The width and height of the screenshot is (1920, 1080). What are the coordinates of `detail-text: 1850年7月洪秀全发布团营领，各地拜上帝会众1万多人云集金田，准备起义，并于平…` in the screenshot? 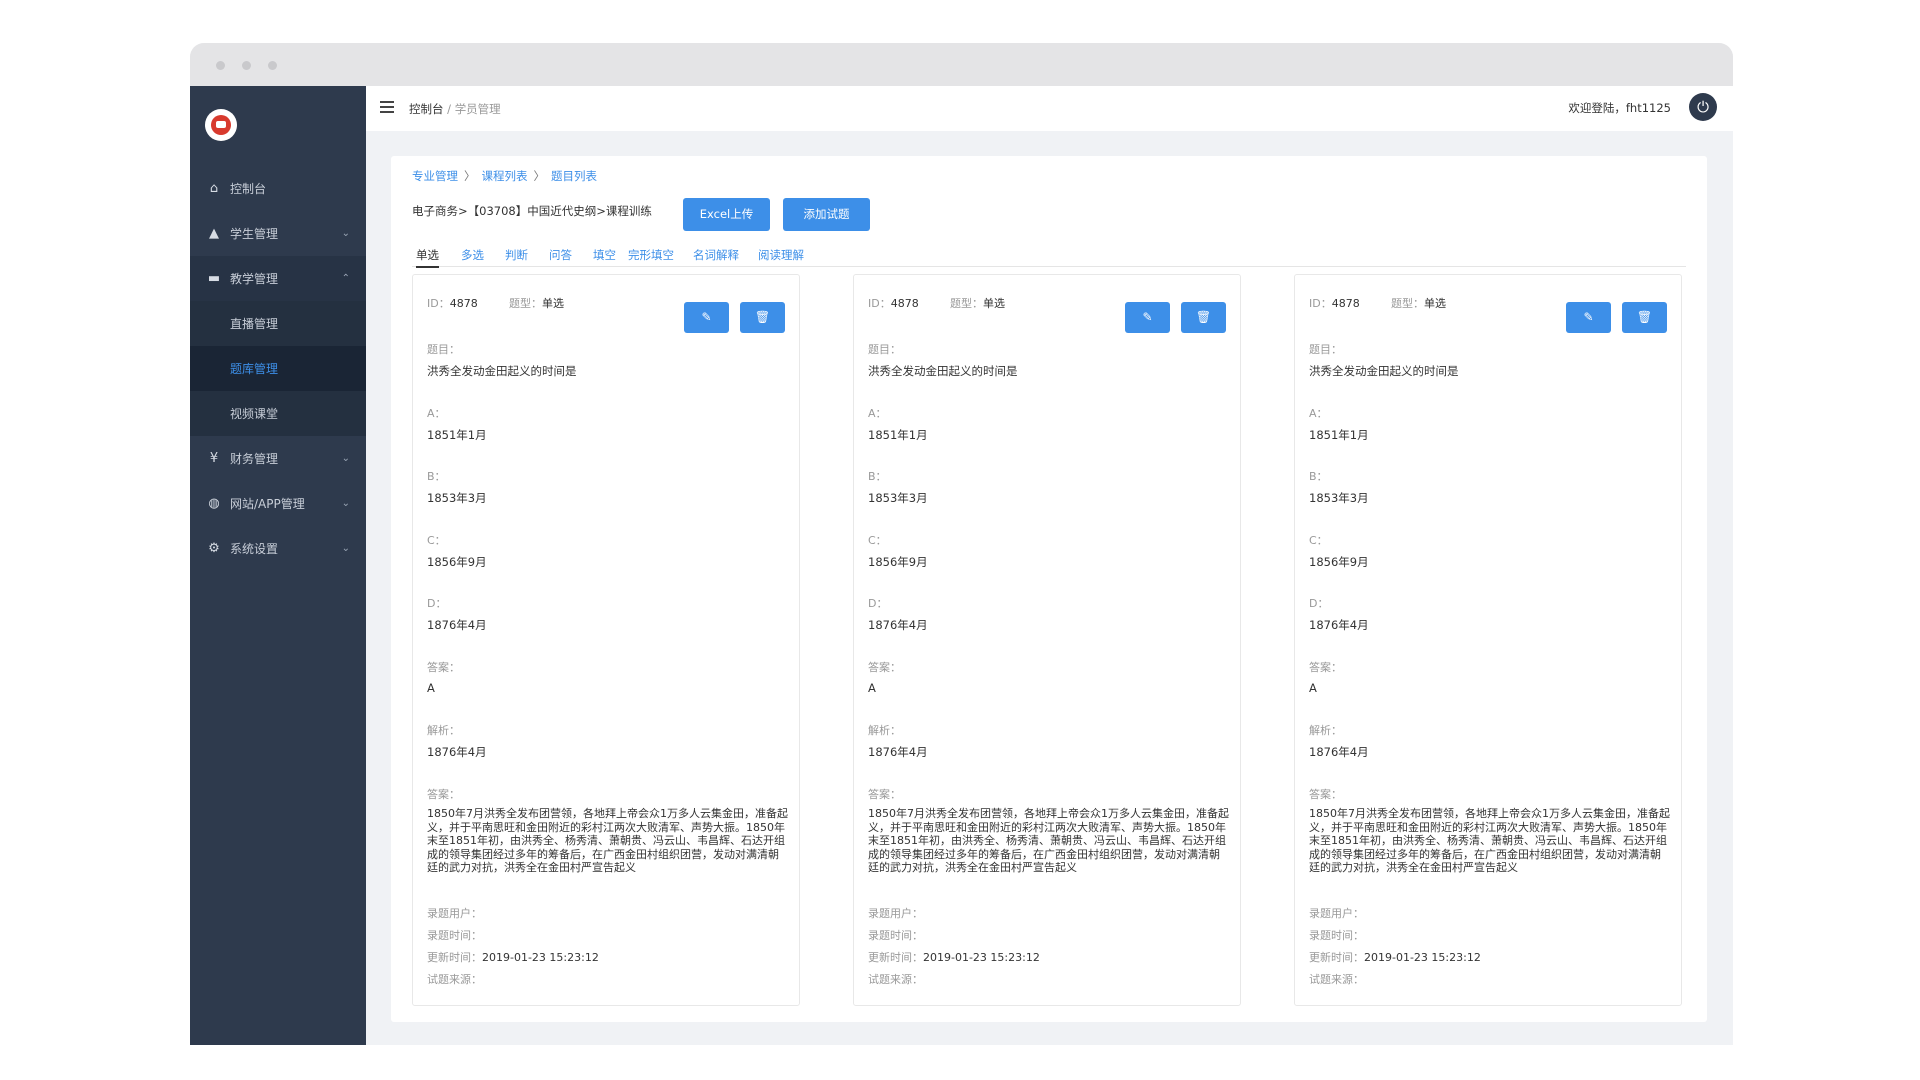 It's located at (1048, 841).